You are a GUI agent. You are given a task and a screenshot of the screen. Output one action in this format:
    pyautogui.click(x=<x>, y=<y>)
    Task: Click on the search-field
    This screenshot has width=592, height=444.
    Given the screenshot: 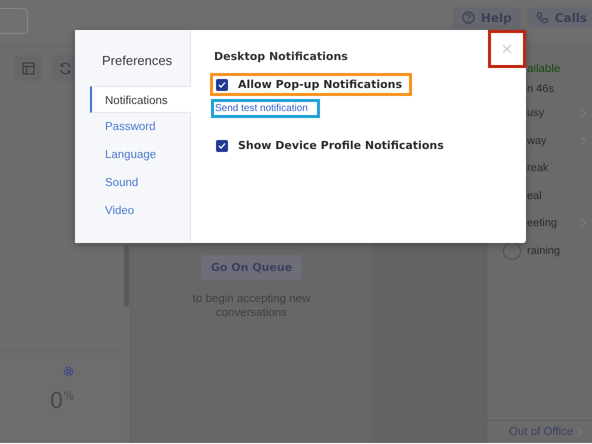 What is the action you would take?
    pyautogui.click(x=14, y=21)
    